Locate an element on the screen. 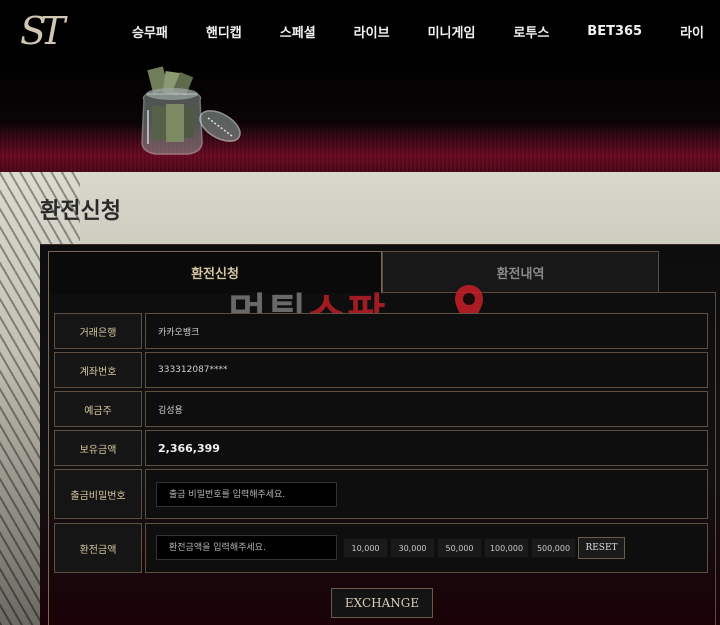 This screenshot has width=720, height=625. holder-value: 김성용 is located at coordinates (426, 409).